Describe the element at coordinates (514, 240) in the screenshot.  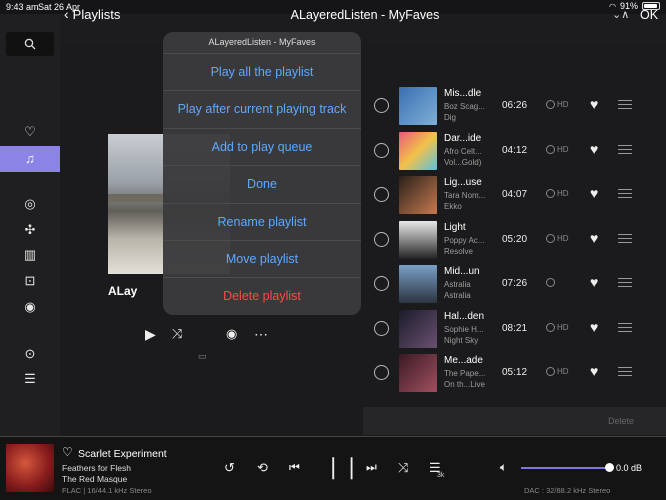
I see `track-row: Light Poppy Ac... Resolve 05:20 HD ♥` at that location.